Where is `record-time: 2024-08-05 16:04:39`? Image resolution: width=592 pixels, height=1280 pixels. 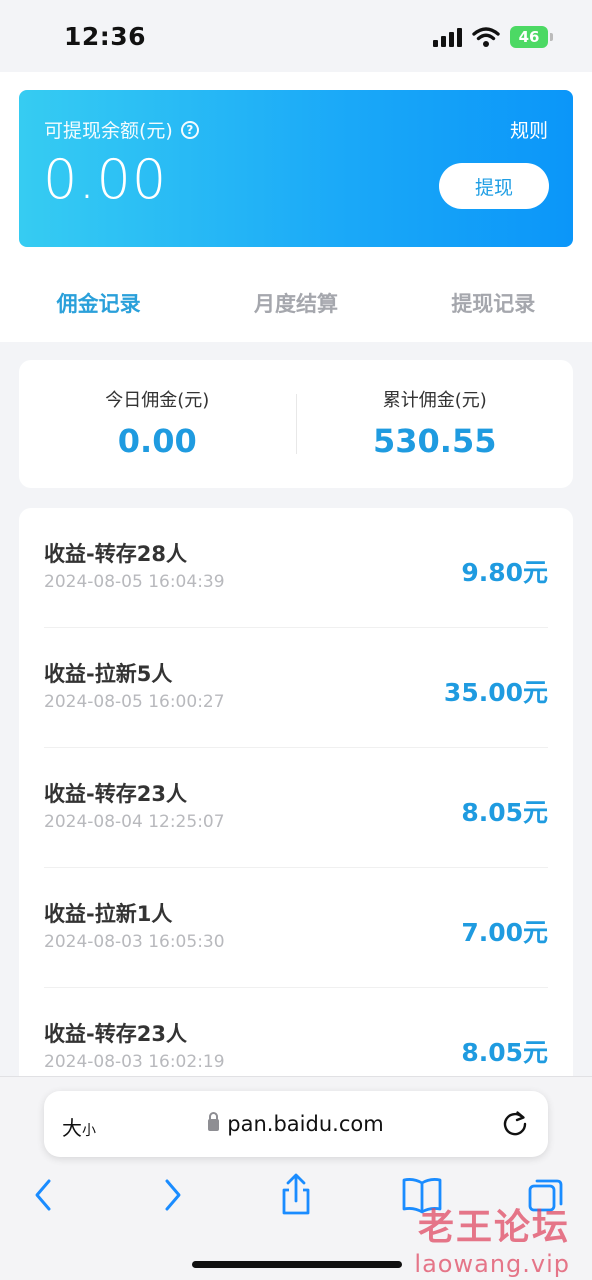
record-time: 2024-08-05 16:04:39 is located at coordinates (134, 582).